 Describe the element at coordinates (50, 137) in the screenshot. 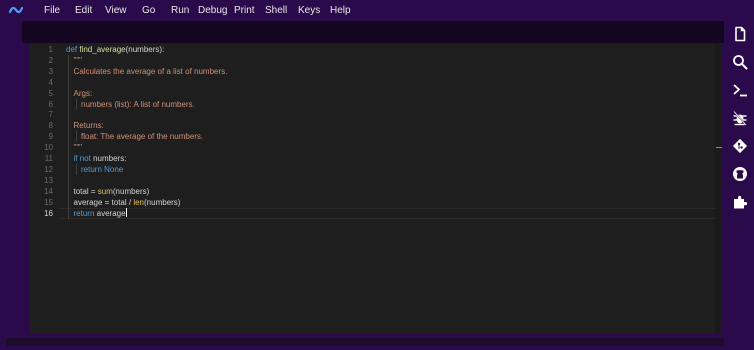

I see `line-number: 9` at that location.